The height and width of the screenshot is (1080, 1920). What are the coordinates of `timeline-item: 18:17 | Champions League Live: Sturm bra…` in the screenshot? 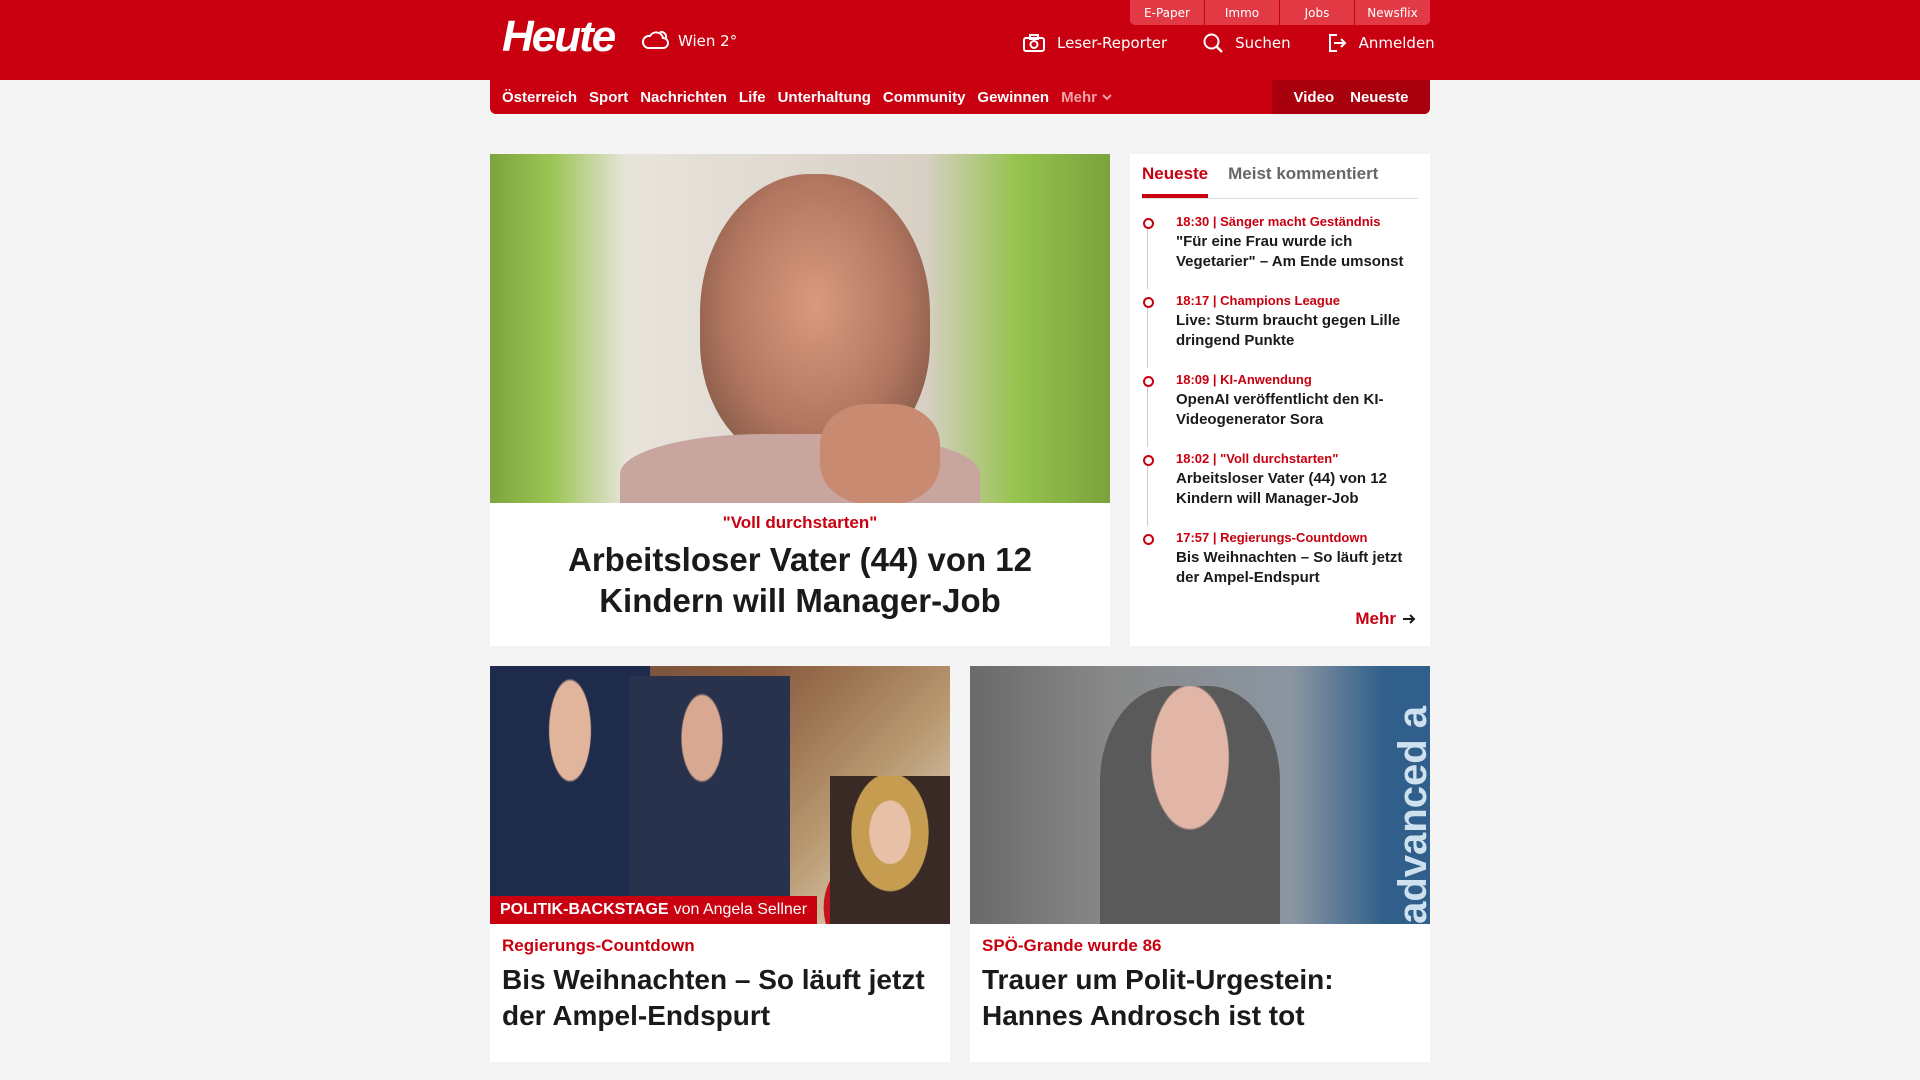 It's located at (1282, 332).